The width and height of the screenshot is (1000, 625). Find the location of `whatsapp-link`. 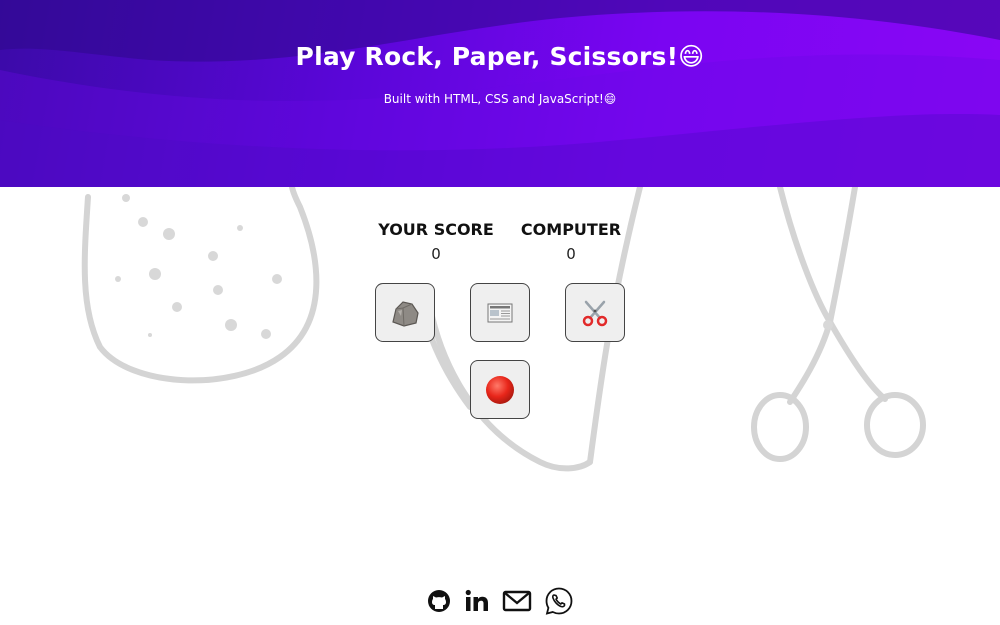

whatsapp-link is located at coordinates (559, 601).